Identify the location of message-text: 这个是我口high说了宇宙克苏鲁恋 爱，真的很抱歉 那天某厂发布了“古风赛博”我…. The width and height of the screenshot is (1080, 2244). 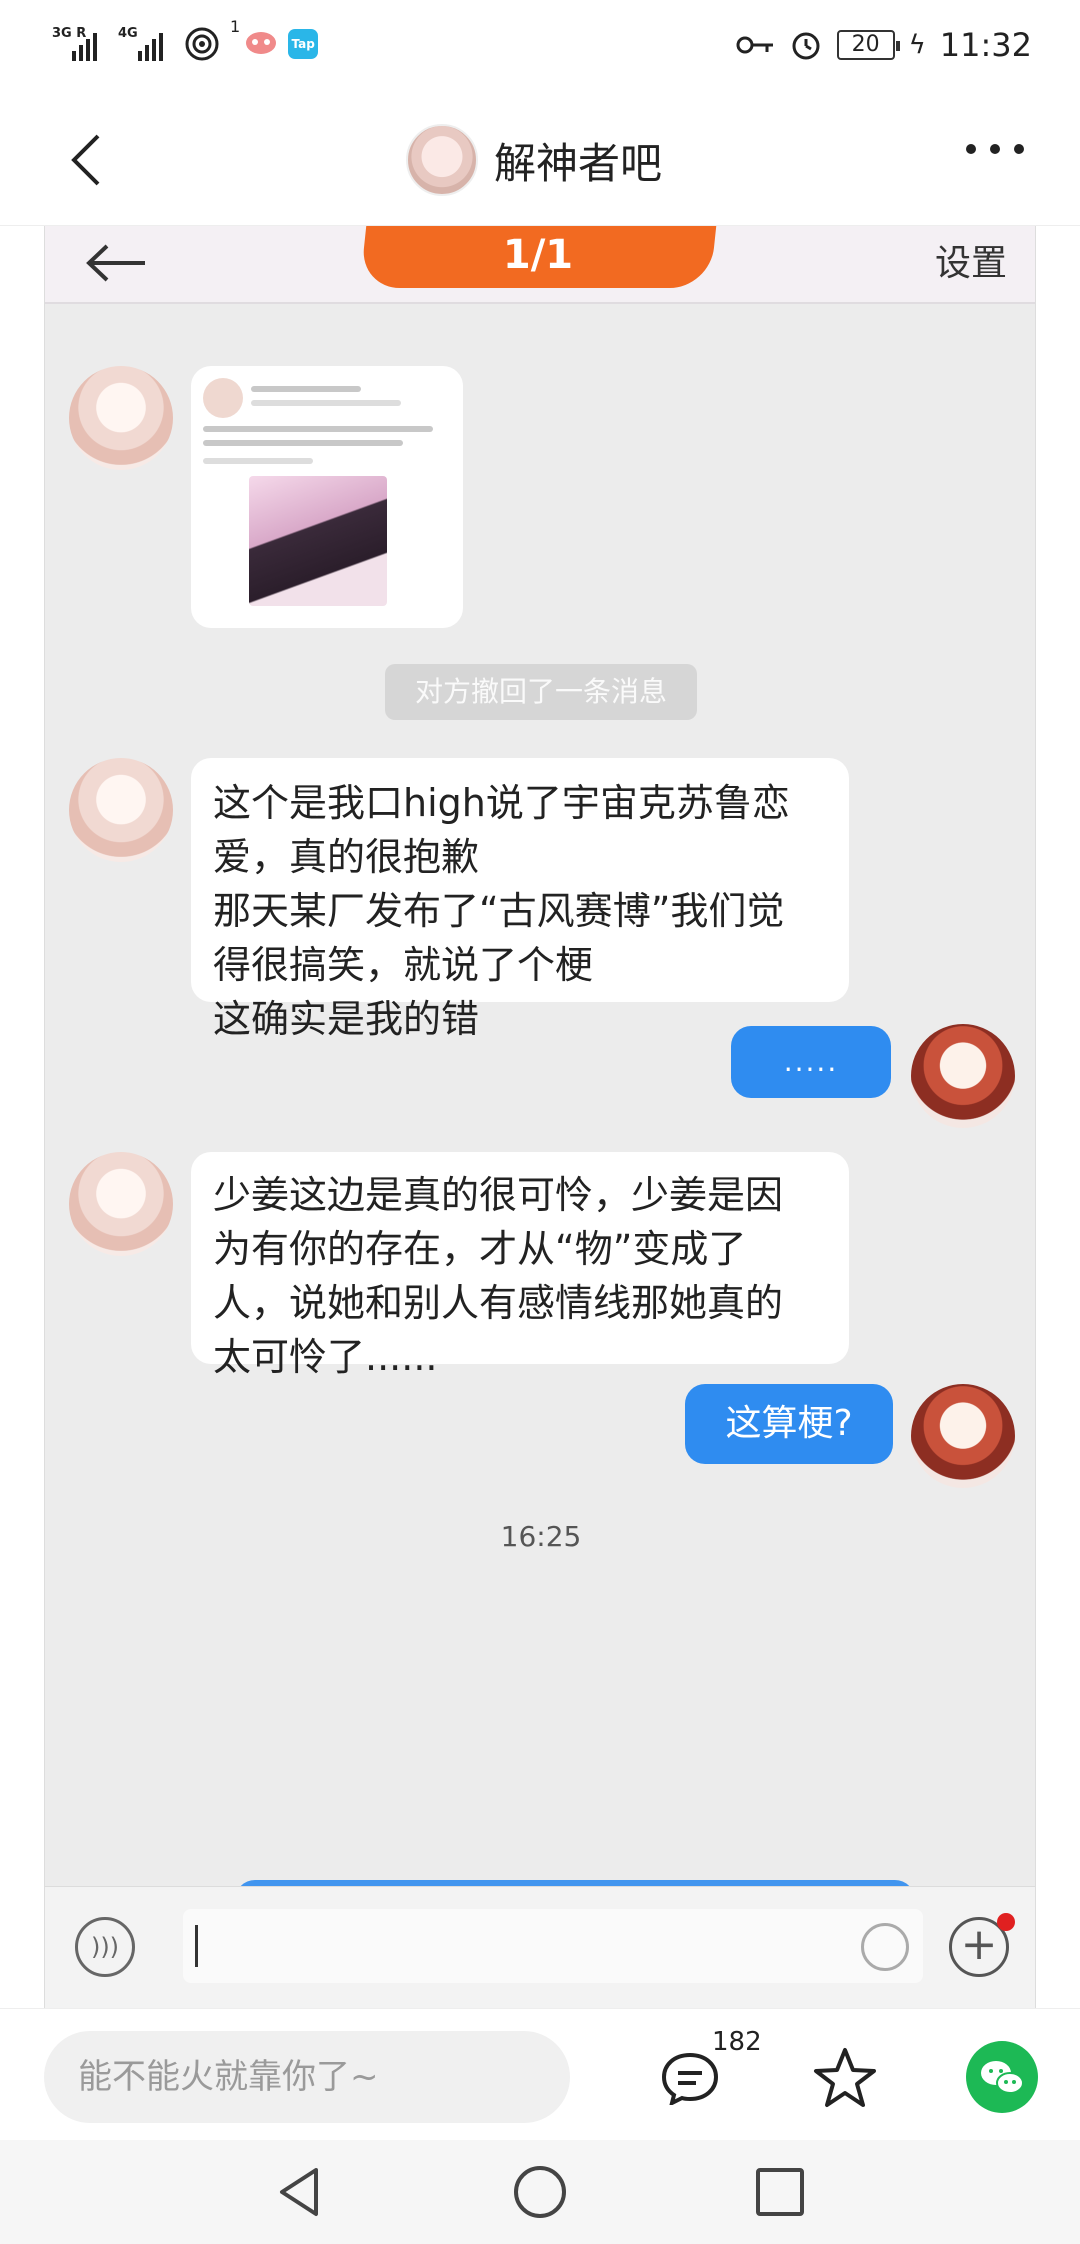
(501, 911).